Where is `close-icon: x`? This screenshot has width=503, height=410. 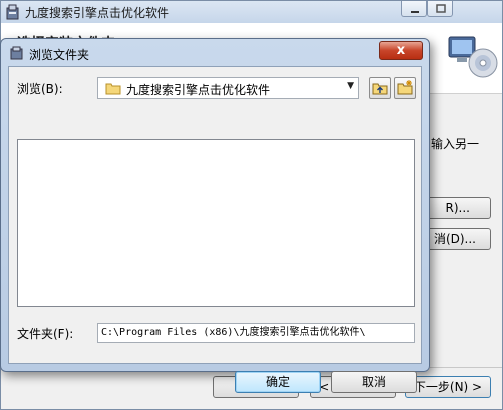 close-icon: x is located at coordinates (401, 50).